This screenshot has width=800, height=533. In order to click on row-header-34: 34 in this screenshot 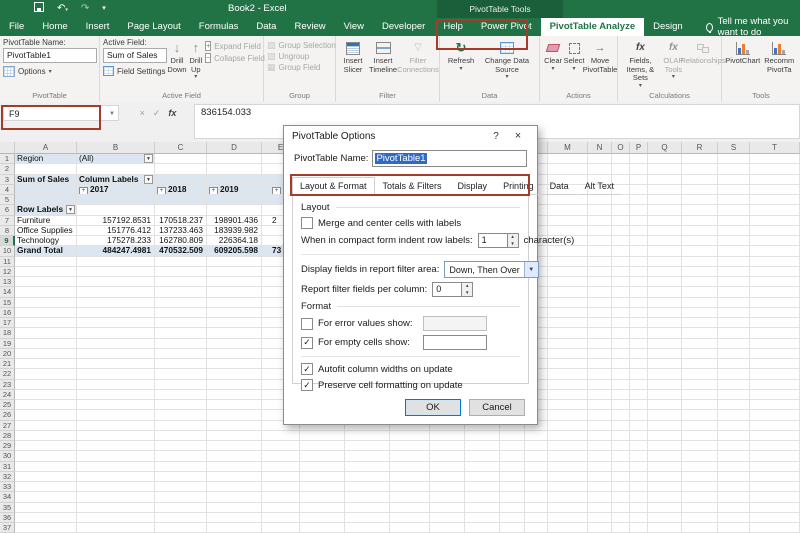, I will do `click(7, 497)`.